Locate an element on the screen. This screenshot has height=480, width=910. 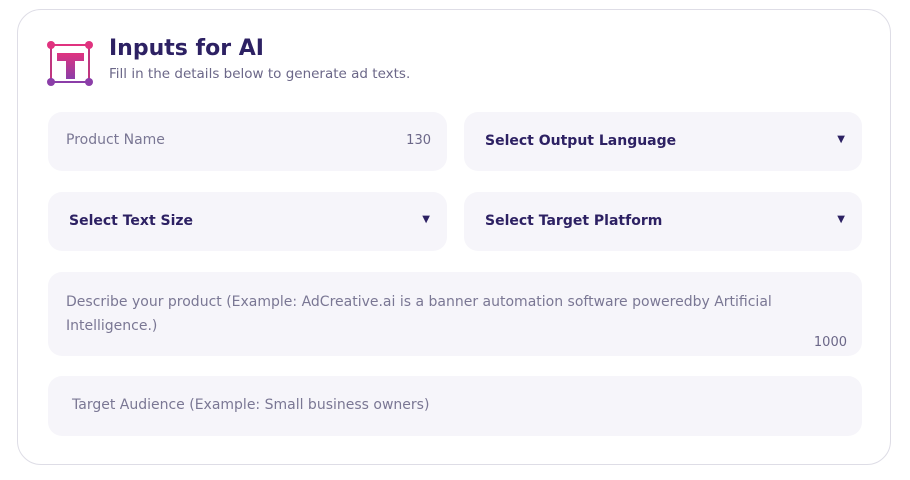
page-title: Inputs for AI is located at coordinates (186, 48).